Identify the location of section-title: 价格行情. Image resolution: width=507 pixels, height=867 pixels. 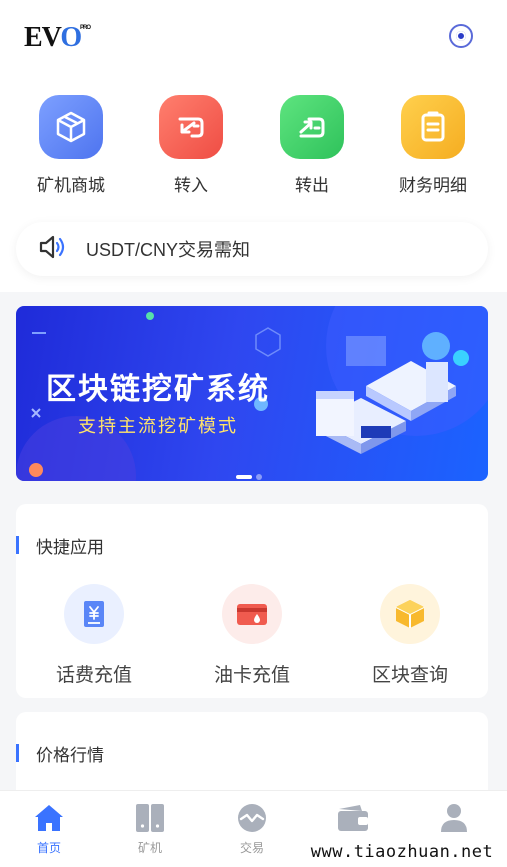
(70, 755).